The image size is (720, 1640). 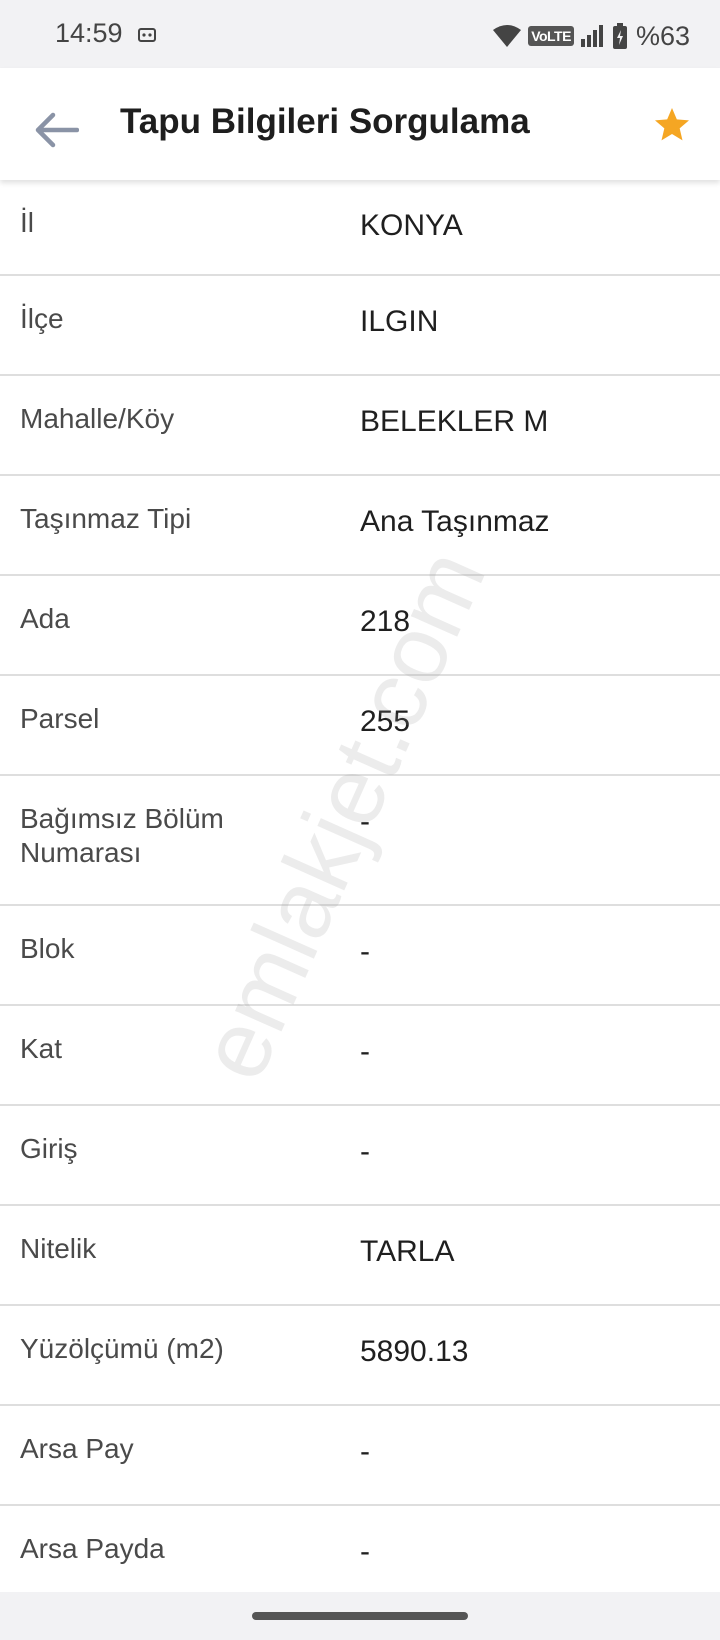 I want to click on info-row-yuzolcumu: Yüzölçümü (m2) 5890.13, so click(x=360, y=1356).